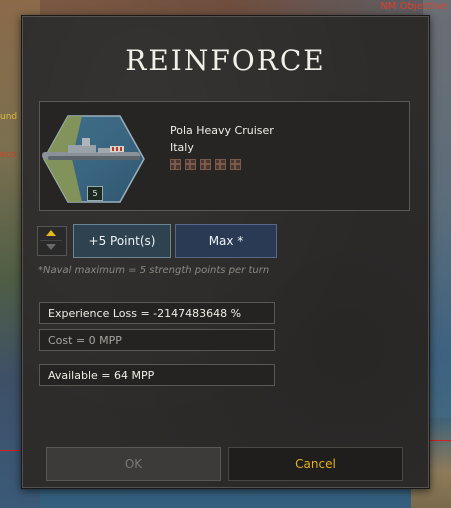 Image resolution: width=451 pixels, height=508 pixels. I want to click on strength-badge: 5, so click(95, 193).